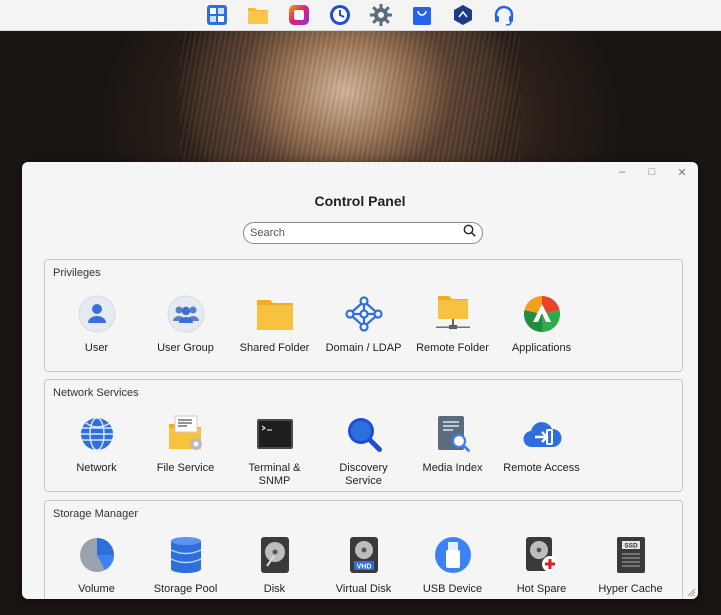  Describe the element at coordinates (453, 555) in the screenshot. I see `usb-icon` at that location.